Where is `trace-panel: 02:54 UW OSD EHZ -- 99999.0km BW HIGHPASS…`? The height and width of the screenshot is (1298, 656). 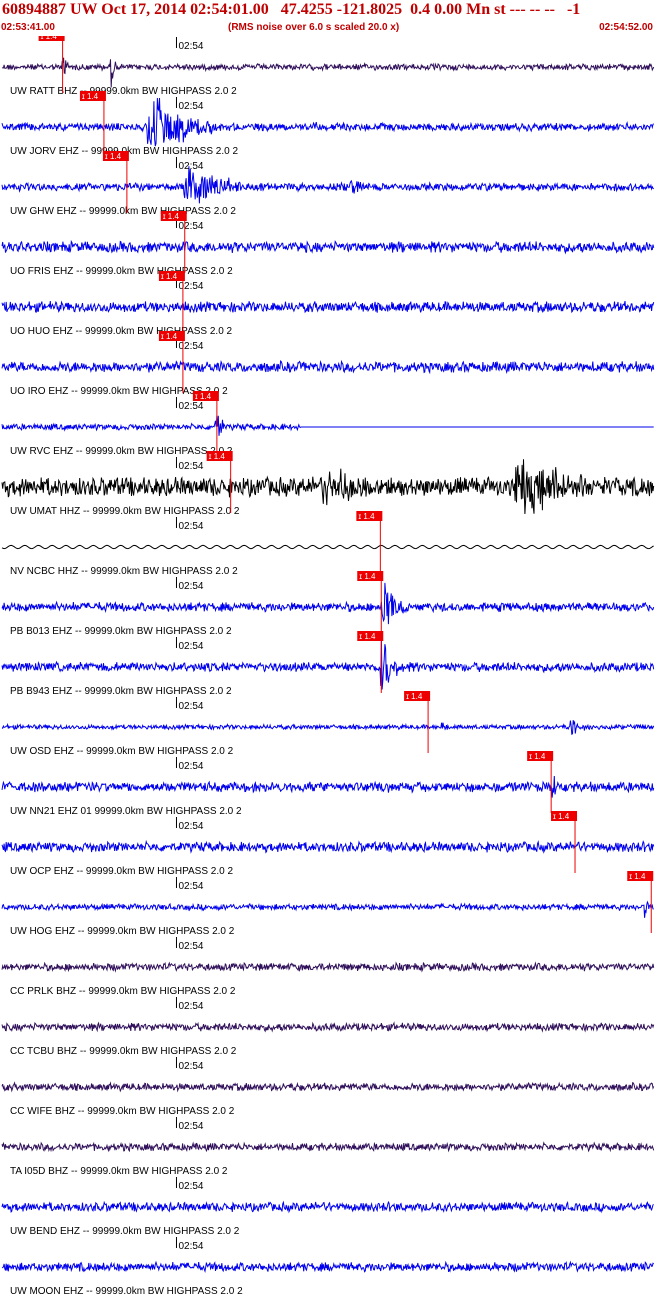
trace-panel: 02:54 UW OSD EHZ -- 99999.0km BW HIGHPASS… is located at coordinates (328, 724).